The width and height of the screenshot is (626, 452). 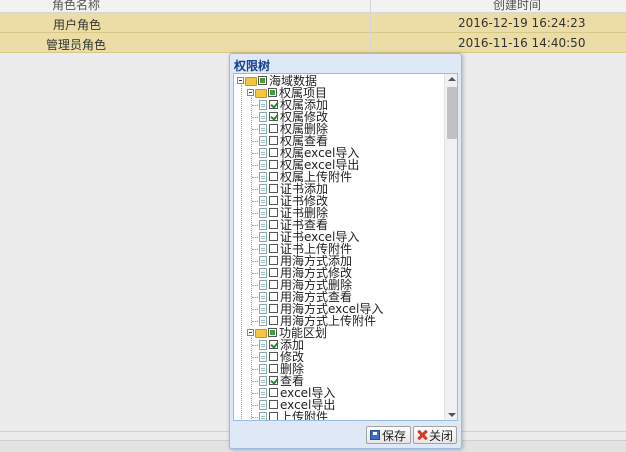 What do you see at coordinates (252, 66) in the screenshot?
I see `dialog-title: 权限树` at bounding box center [252, 66].